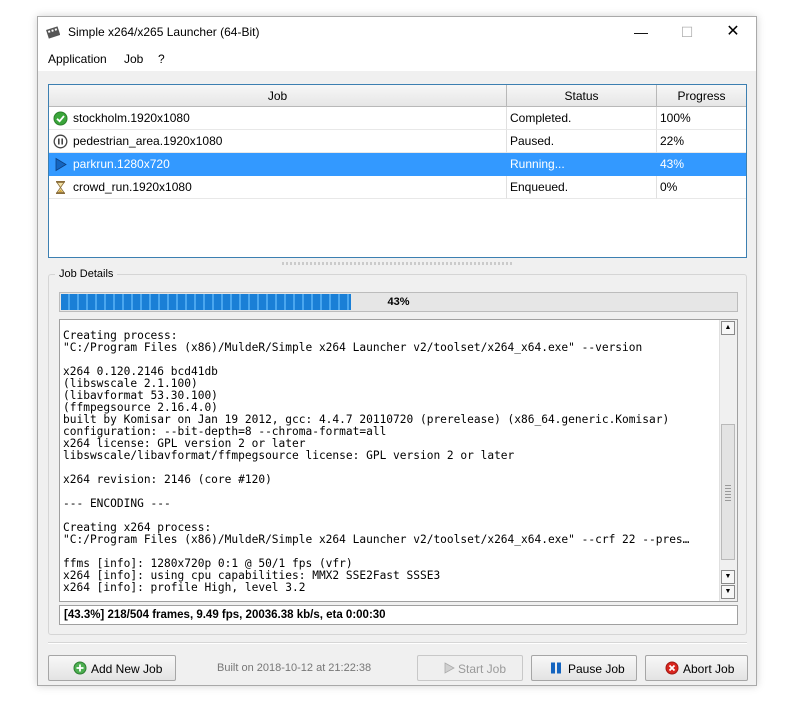  I want to click on start-play-icon, so click(449, 668).